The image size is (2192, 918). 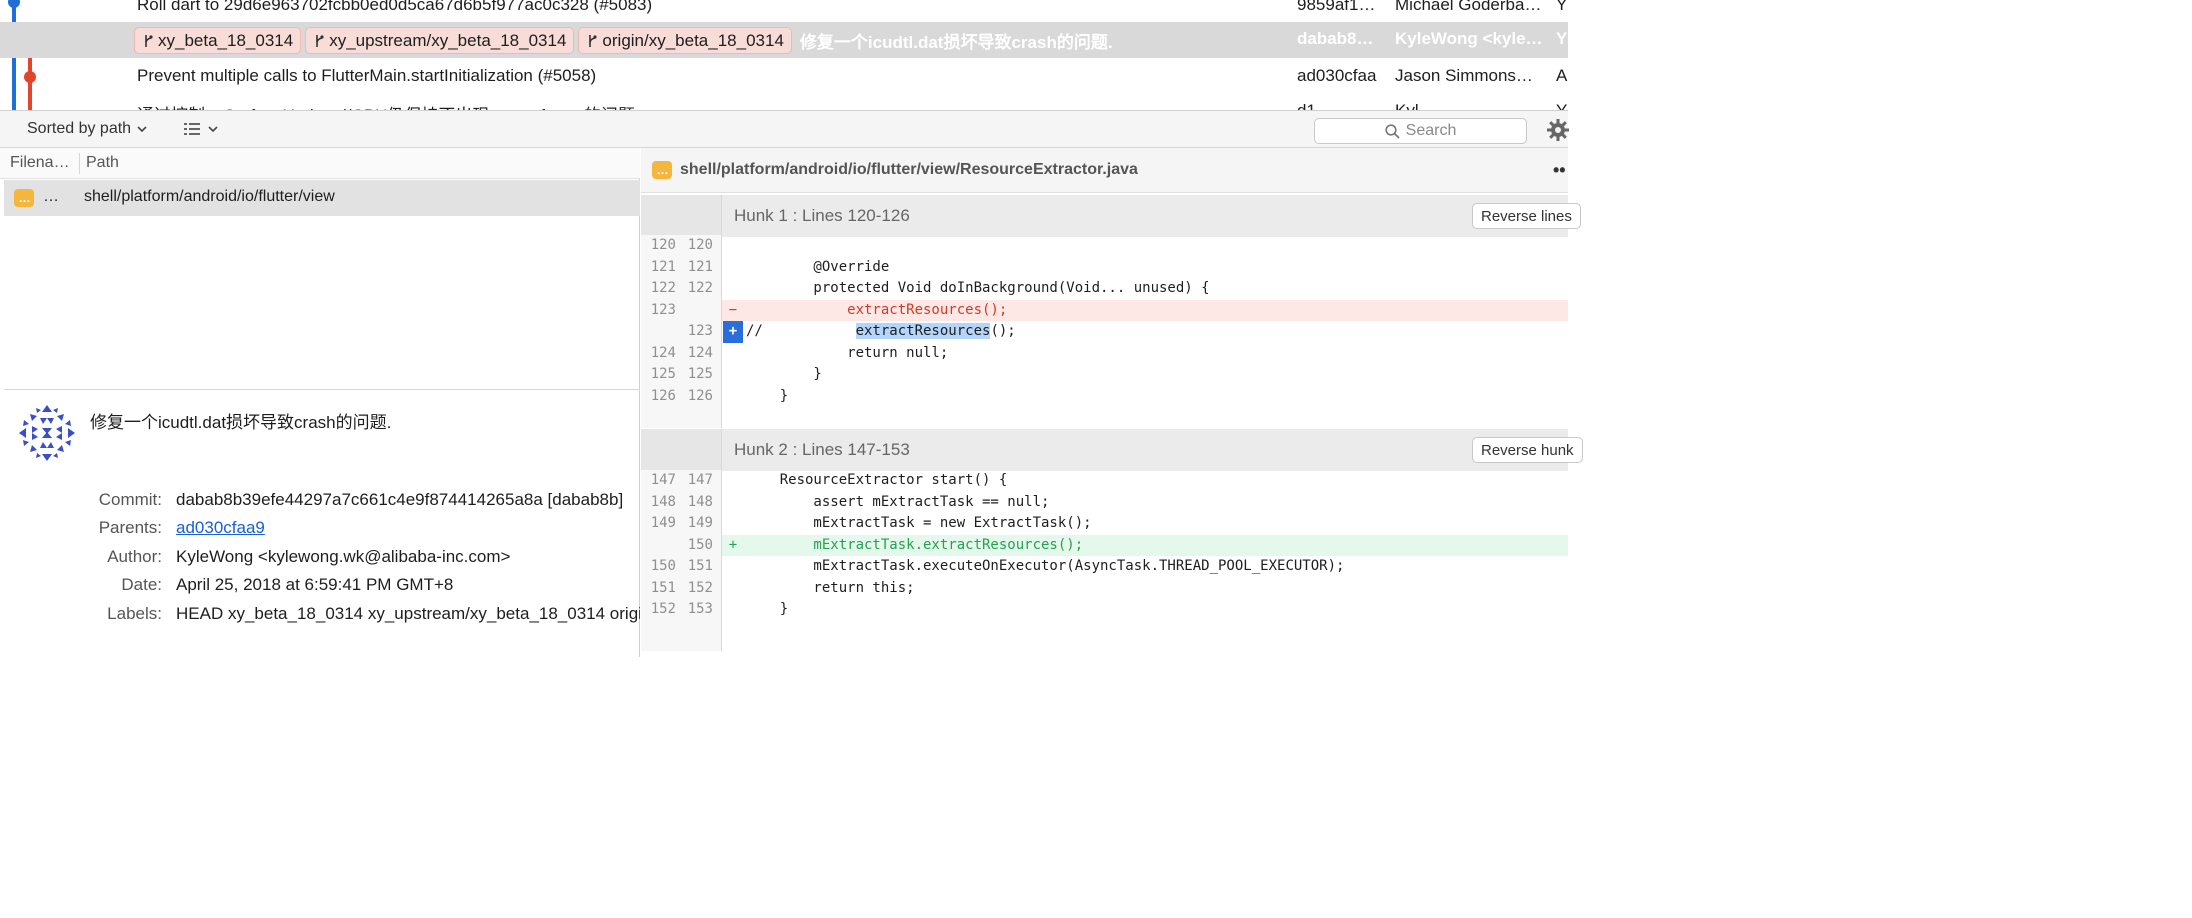 I want to click on sort-dropdown: Sorted by path, so click(x=87, y=129).